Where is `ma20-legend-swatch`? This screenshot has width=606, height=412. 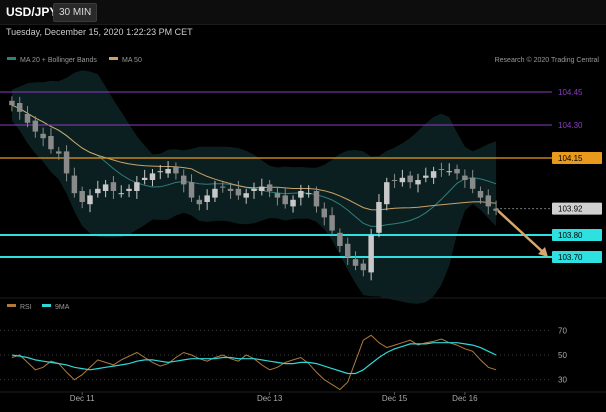 ma20-legend-swatch is located at coordinates (11, 58).